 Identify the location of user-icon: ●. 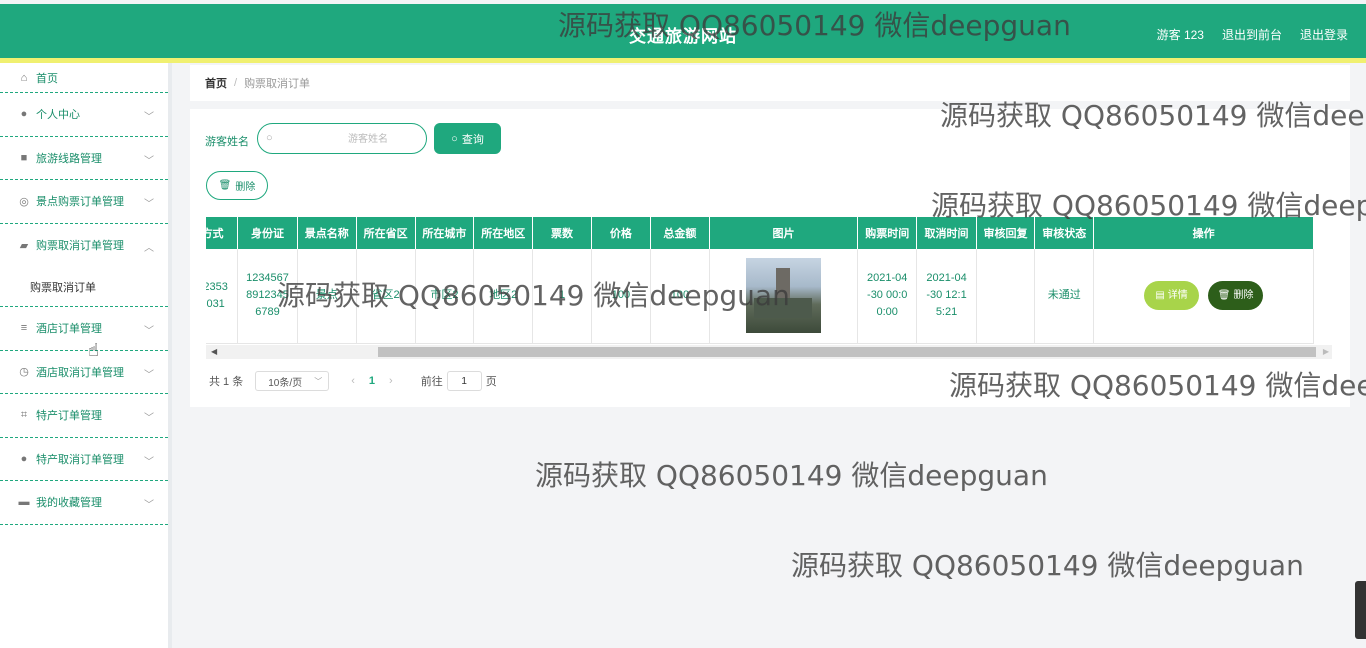
(24, 114).